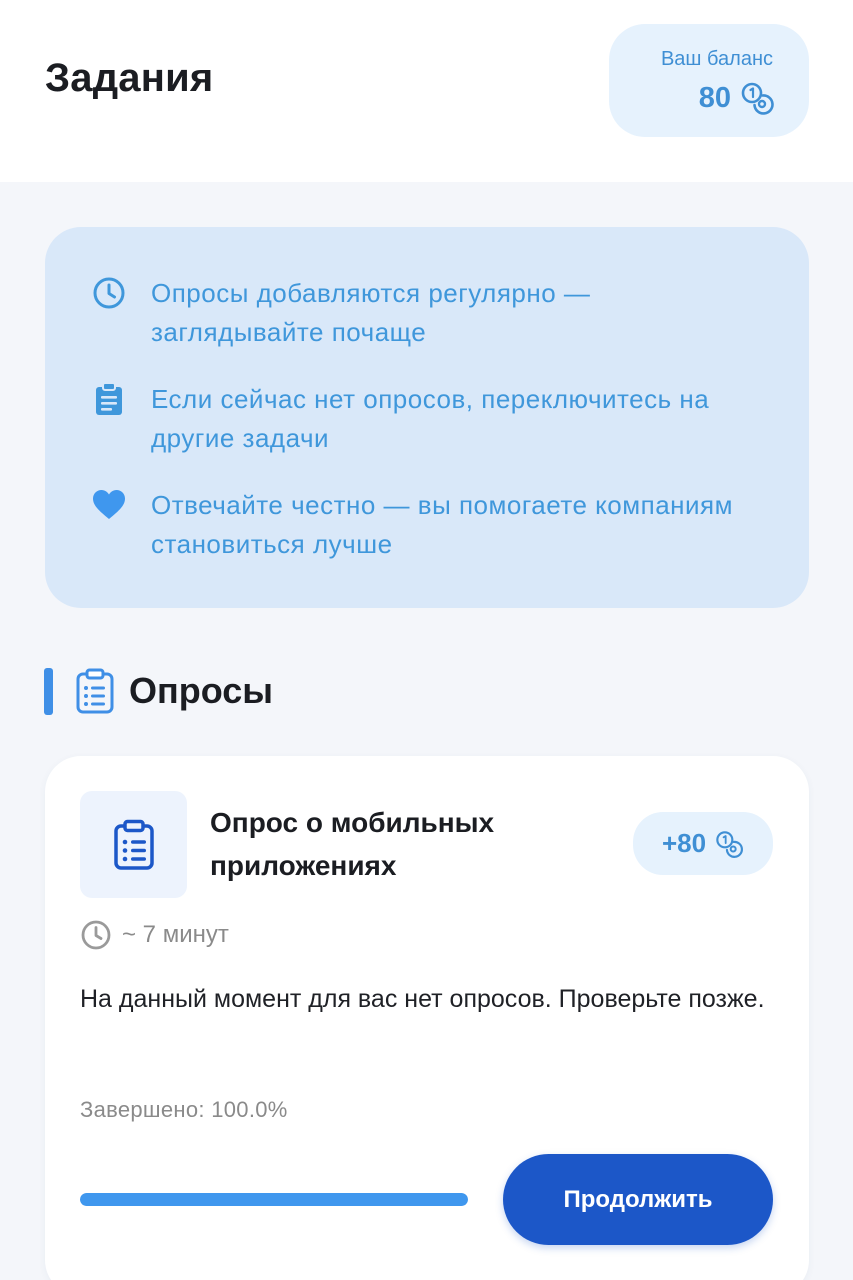  I want to click on section-header-surveys: Опросы, so click(158, 691).